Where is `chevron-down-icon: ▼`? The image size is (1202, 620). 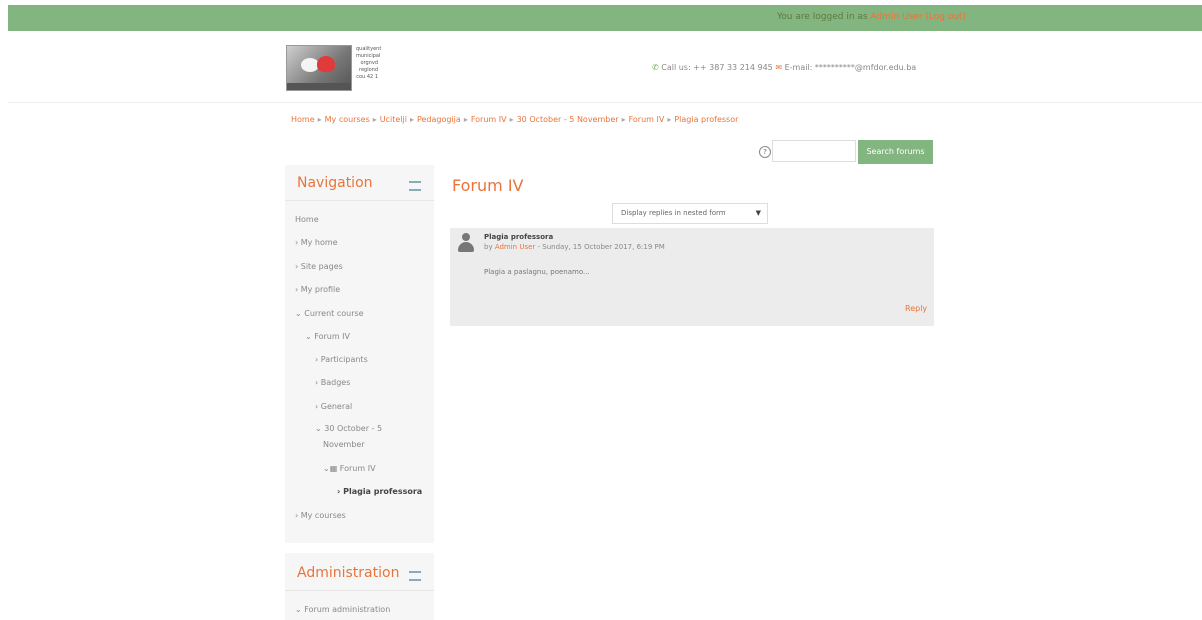 chevron-down-icon: ▼ is located at coordinates (758, 213).